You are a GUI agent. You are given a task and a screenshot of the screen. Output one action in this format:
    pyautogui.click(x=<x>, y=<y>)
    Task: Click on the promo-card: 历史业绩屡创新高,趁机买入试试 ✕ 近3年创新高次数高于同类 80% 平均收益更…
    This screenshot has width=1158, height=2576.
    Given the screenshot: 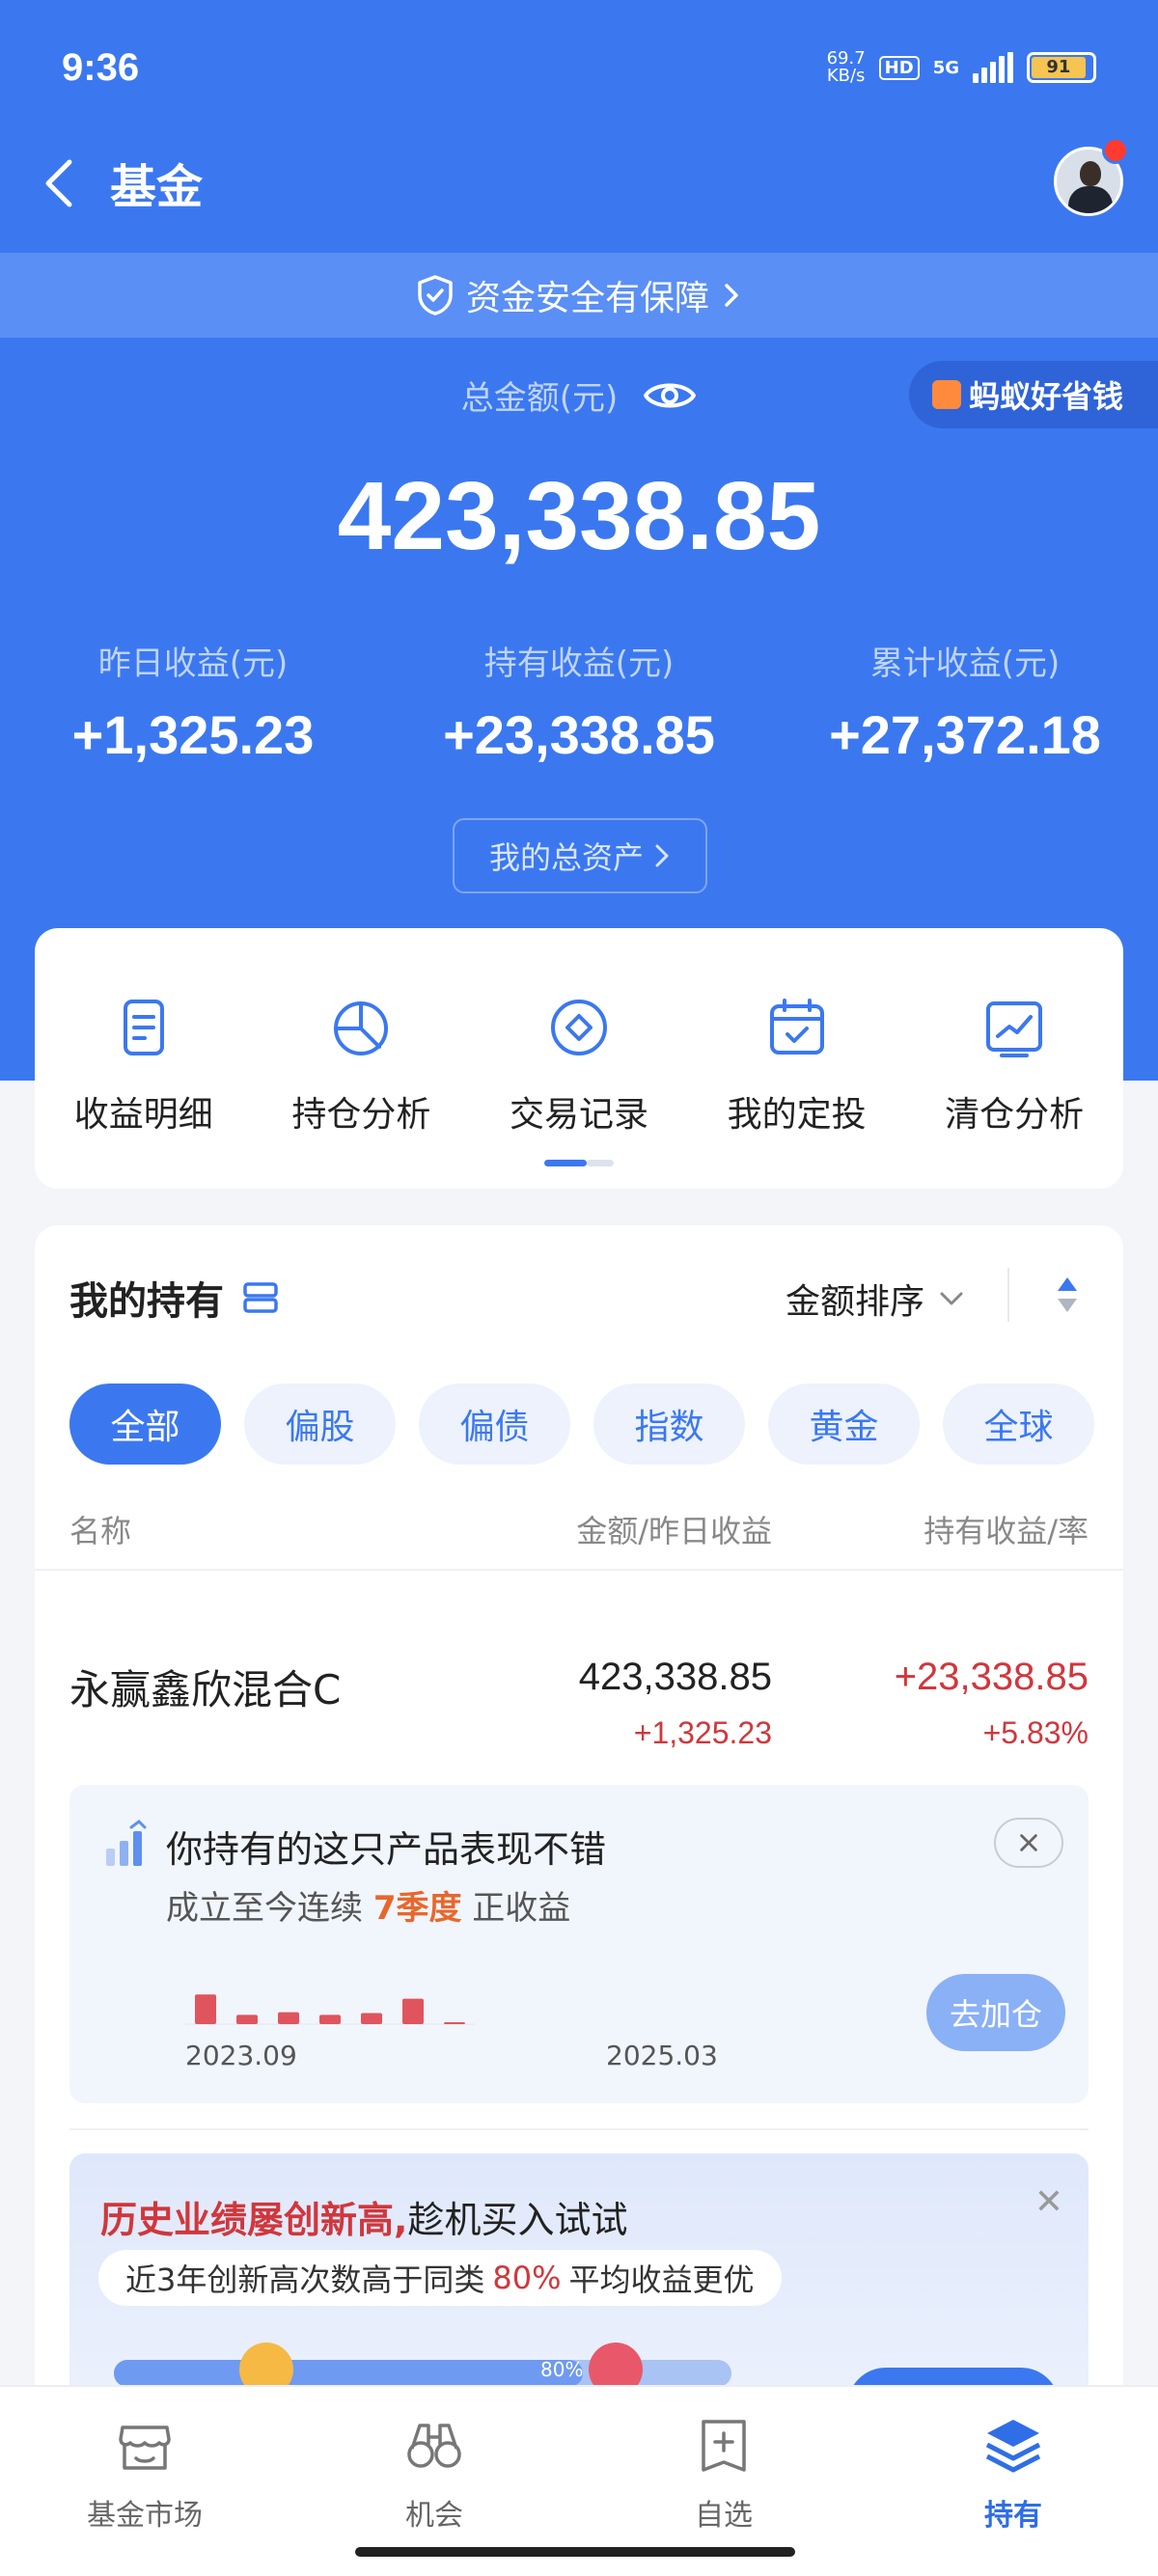 What is the action you would take?
    pyautogui.click(x=579, y=2287)
    